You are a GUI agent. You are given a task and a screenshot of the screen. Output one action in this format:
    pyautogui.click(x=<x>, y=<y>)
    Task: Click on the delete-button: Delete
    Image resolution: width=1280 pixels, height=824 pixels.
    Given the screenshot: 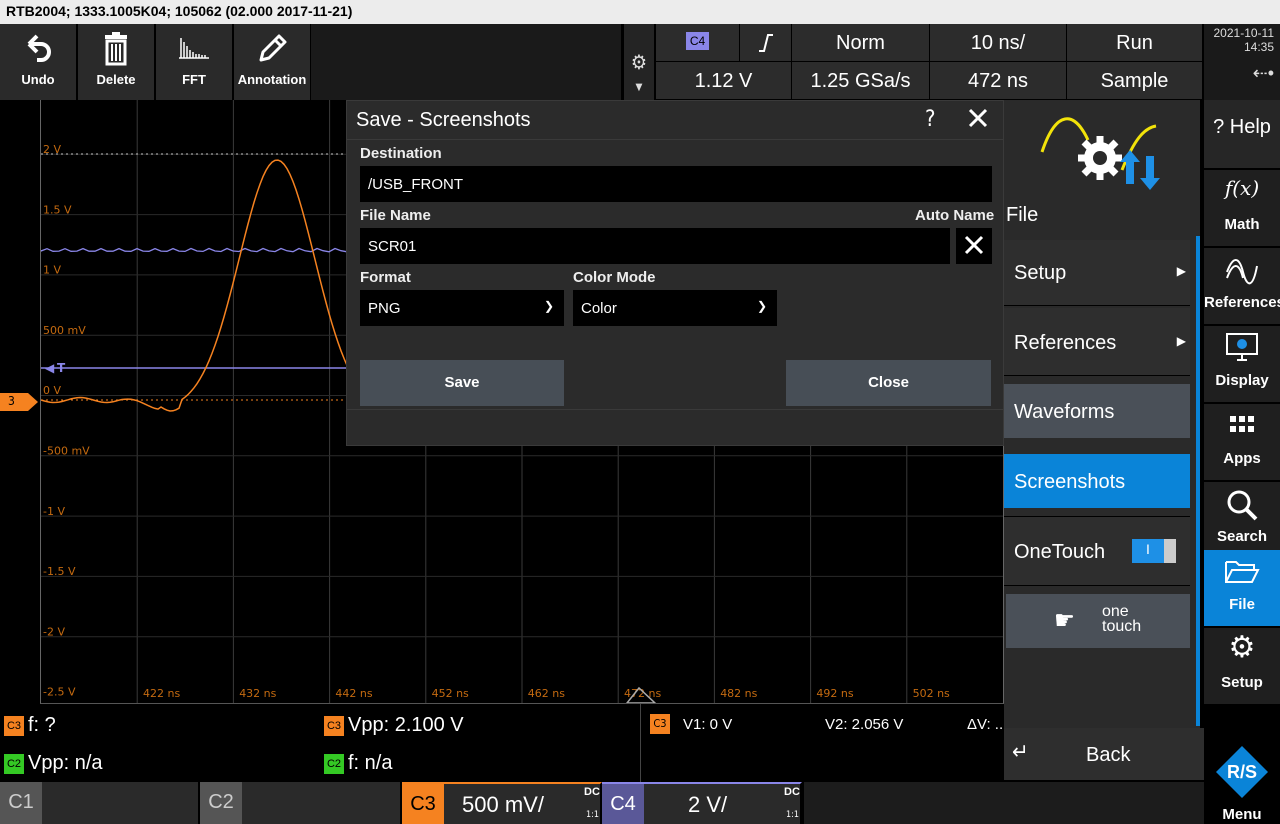 What is the action you would take?
    pyautogui.click(x=116, y=62)
    